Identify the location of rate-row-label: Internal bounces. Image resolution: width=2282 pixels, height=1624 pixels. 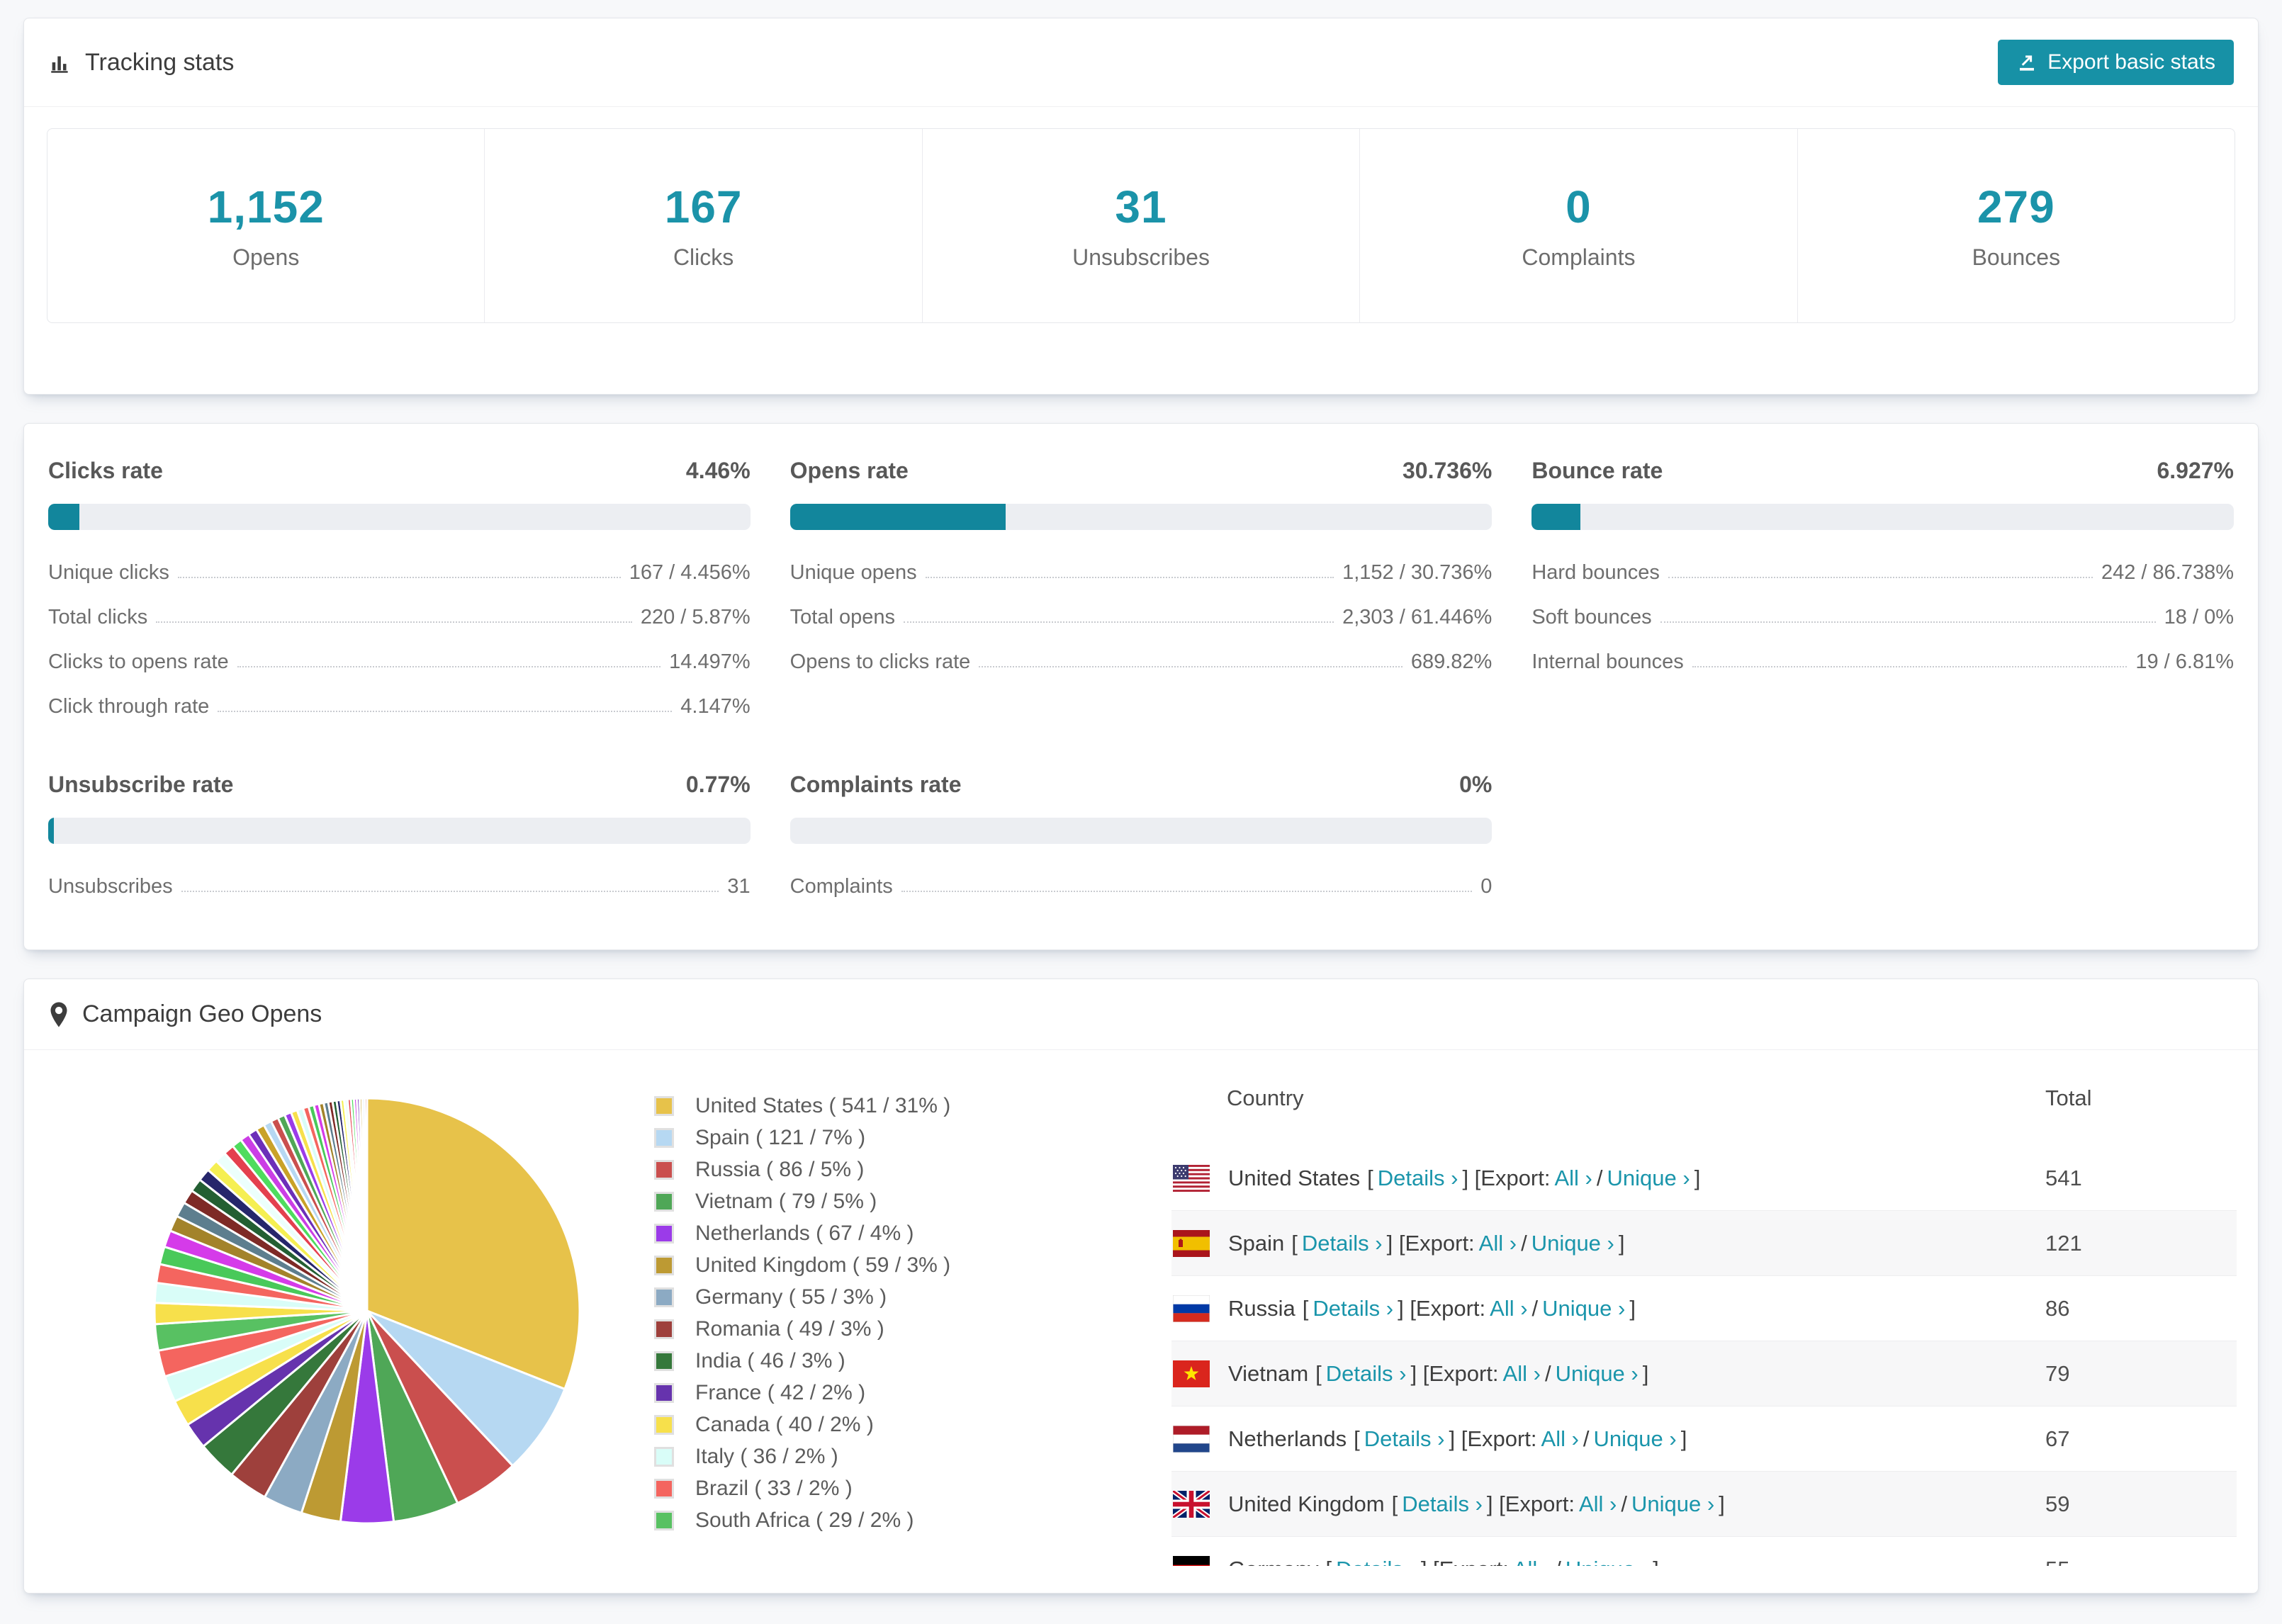
(1608, 662).